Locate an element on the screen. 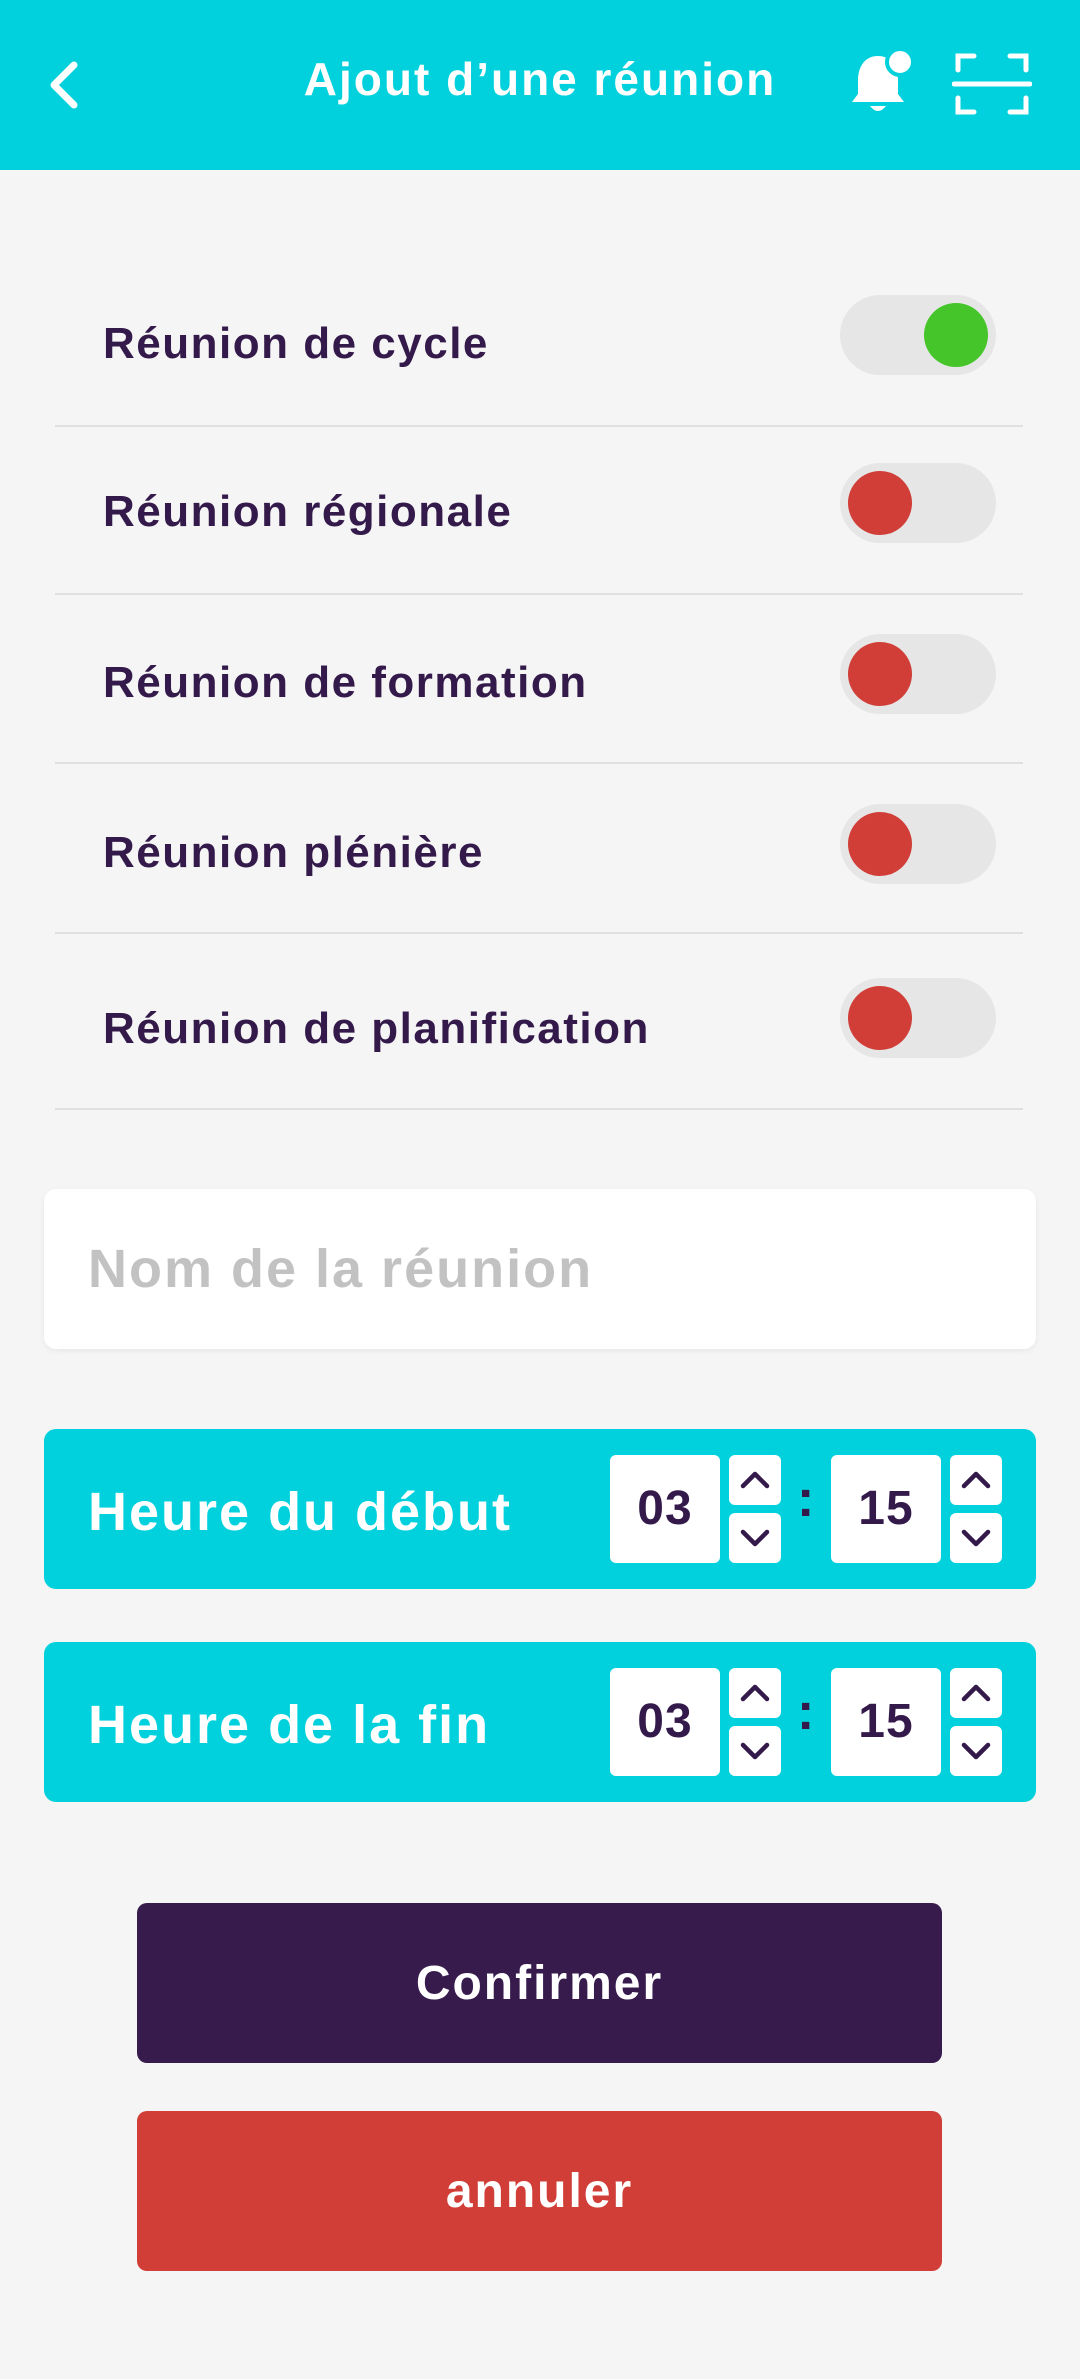 This screenshot has width=1080, height=2379. start-time-label: Heure du début is located at coordinates (300, 1512).